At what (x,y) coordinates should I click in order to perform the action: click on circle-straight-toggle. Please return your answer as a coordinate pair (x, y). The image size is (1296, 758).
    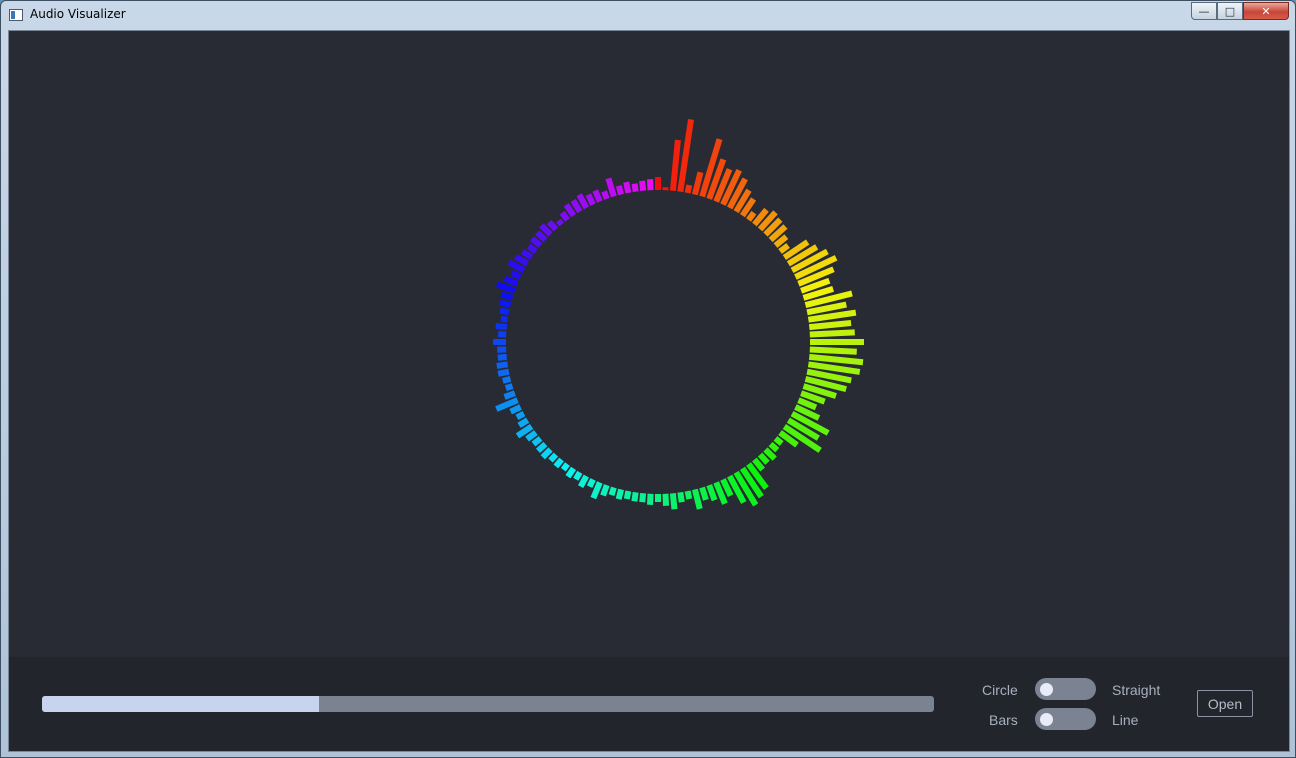
    Looking at the image, I should click on (1065, 689).